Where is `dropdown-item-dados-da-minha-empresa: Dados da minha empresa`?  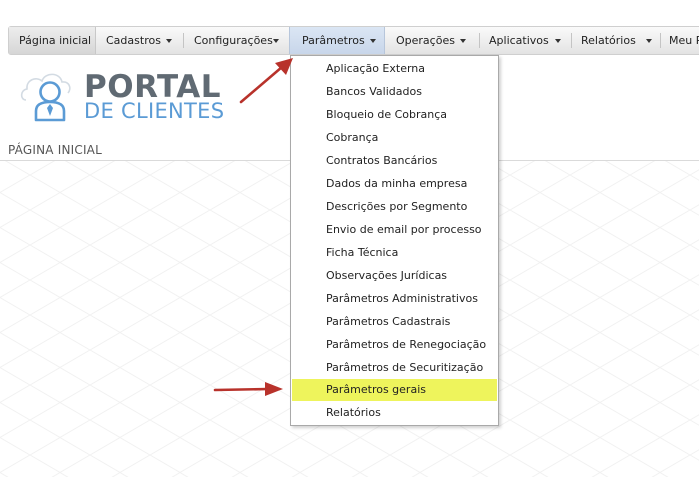
dropdown-item-dados-da-minha-empresa: Dados da minha empresa is located at coordinates (394, 184).